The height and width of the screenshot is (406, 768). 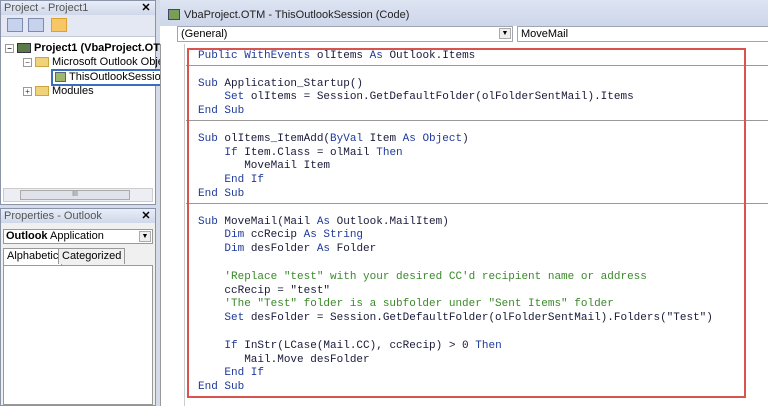 What do you see at coordinates (465, 138) in the screenshot?
I see `code-text: )` at bounding box center [465, 138].